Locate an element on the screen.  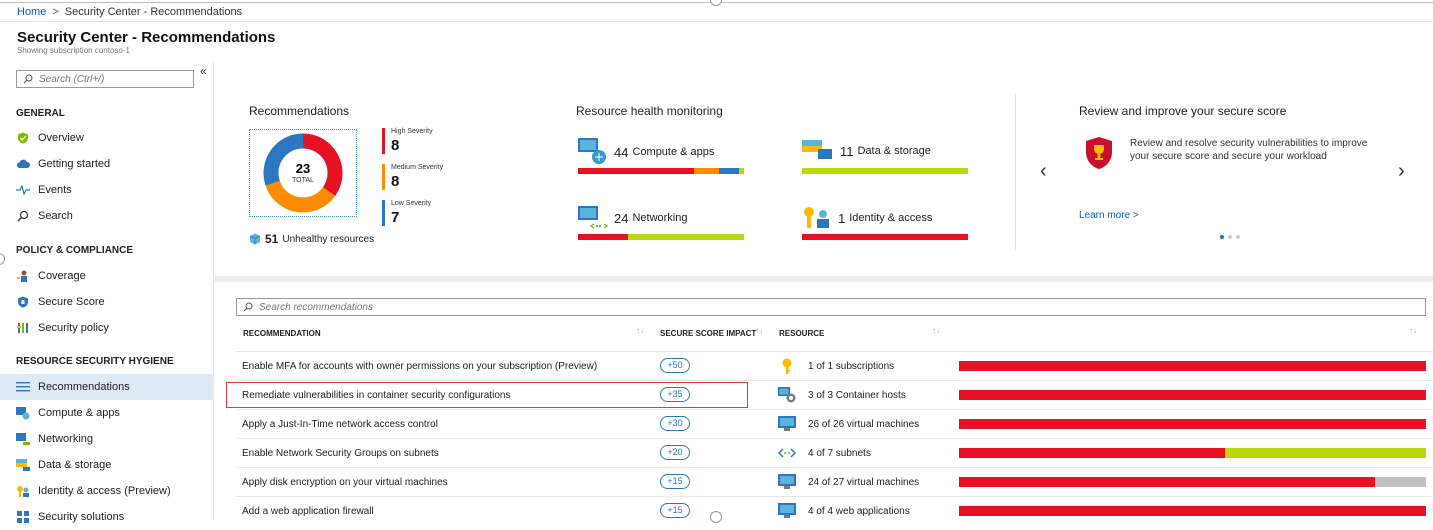
impact-badge: +50 is located at coordinates (675, 365).